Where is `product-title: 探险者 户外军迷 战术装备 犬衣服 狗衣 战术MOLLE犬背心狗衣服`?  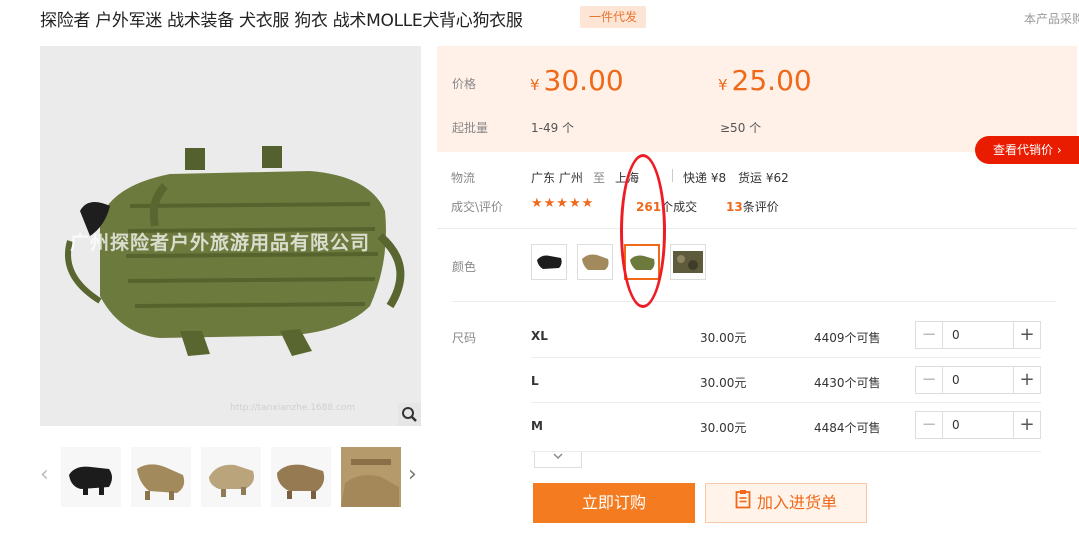 product-title: 探险者 户外军迷 战术装备 犬衣服 狗衣 战术MOLLE犬背心狗衣服 is located at coordinates (281, 21).